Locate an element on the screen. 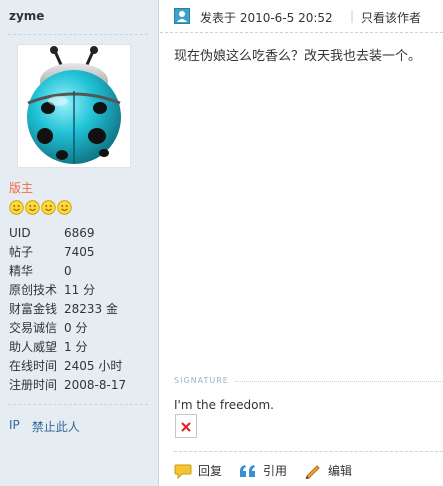 The width and height of the screenshot is (443, 486). reply-label: 回复 is located at coordinates (210, 471).